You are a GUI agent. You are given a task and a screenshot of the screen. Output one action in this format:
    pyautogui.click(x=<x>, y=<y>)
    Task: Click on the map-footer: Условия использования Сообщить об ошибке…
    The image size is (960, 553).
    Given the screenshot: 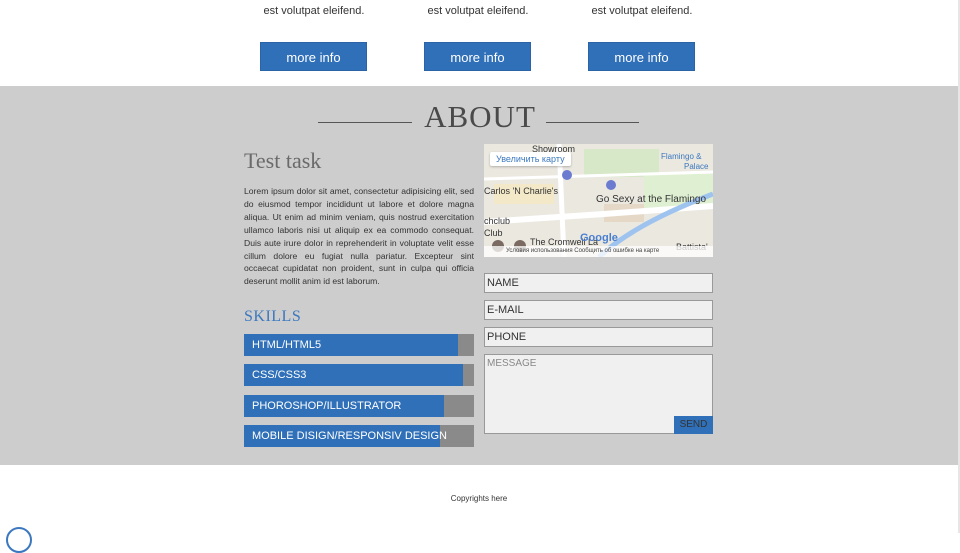 What is the action you would take?
    pyautogui.click(x=598, y=251)
    